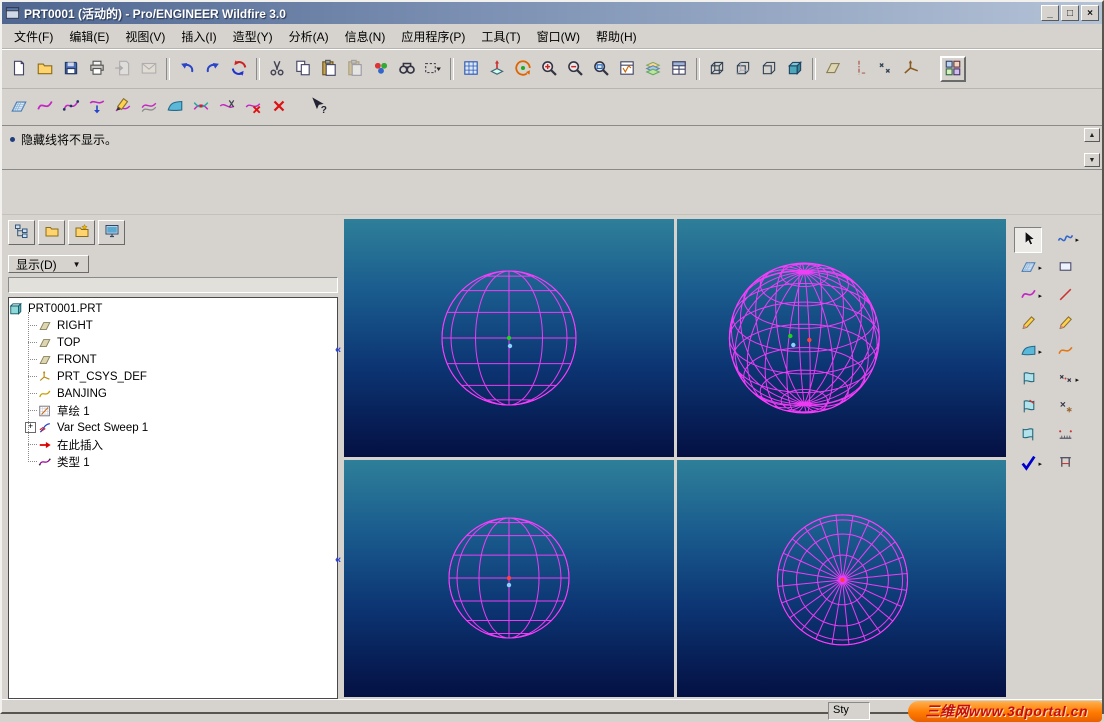 This screenshot has height=722, width=1104. Describe the element at coordinates (1092, 135) in the screenshot. I see `message-scroll-up-icon: ▲` at that location.